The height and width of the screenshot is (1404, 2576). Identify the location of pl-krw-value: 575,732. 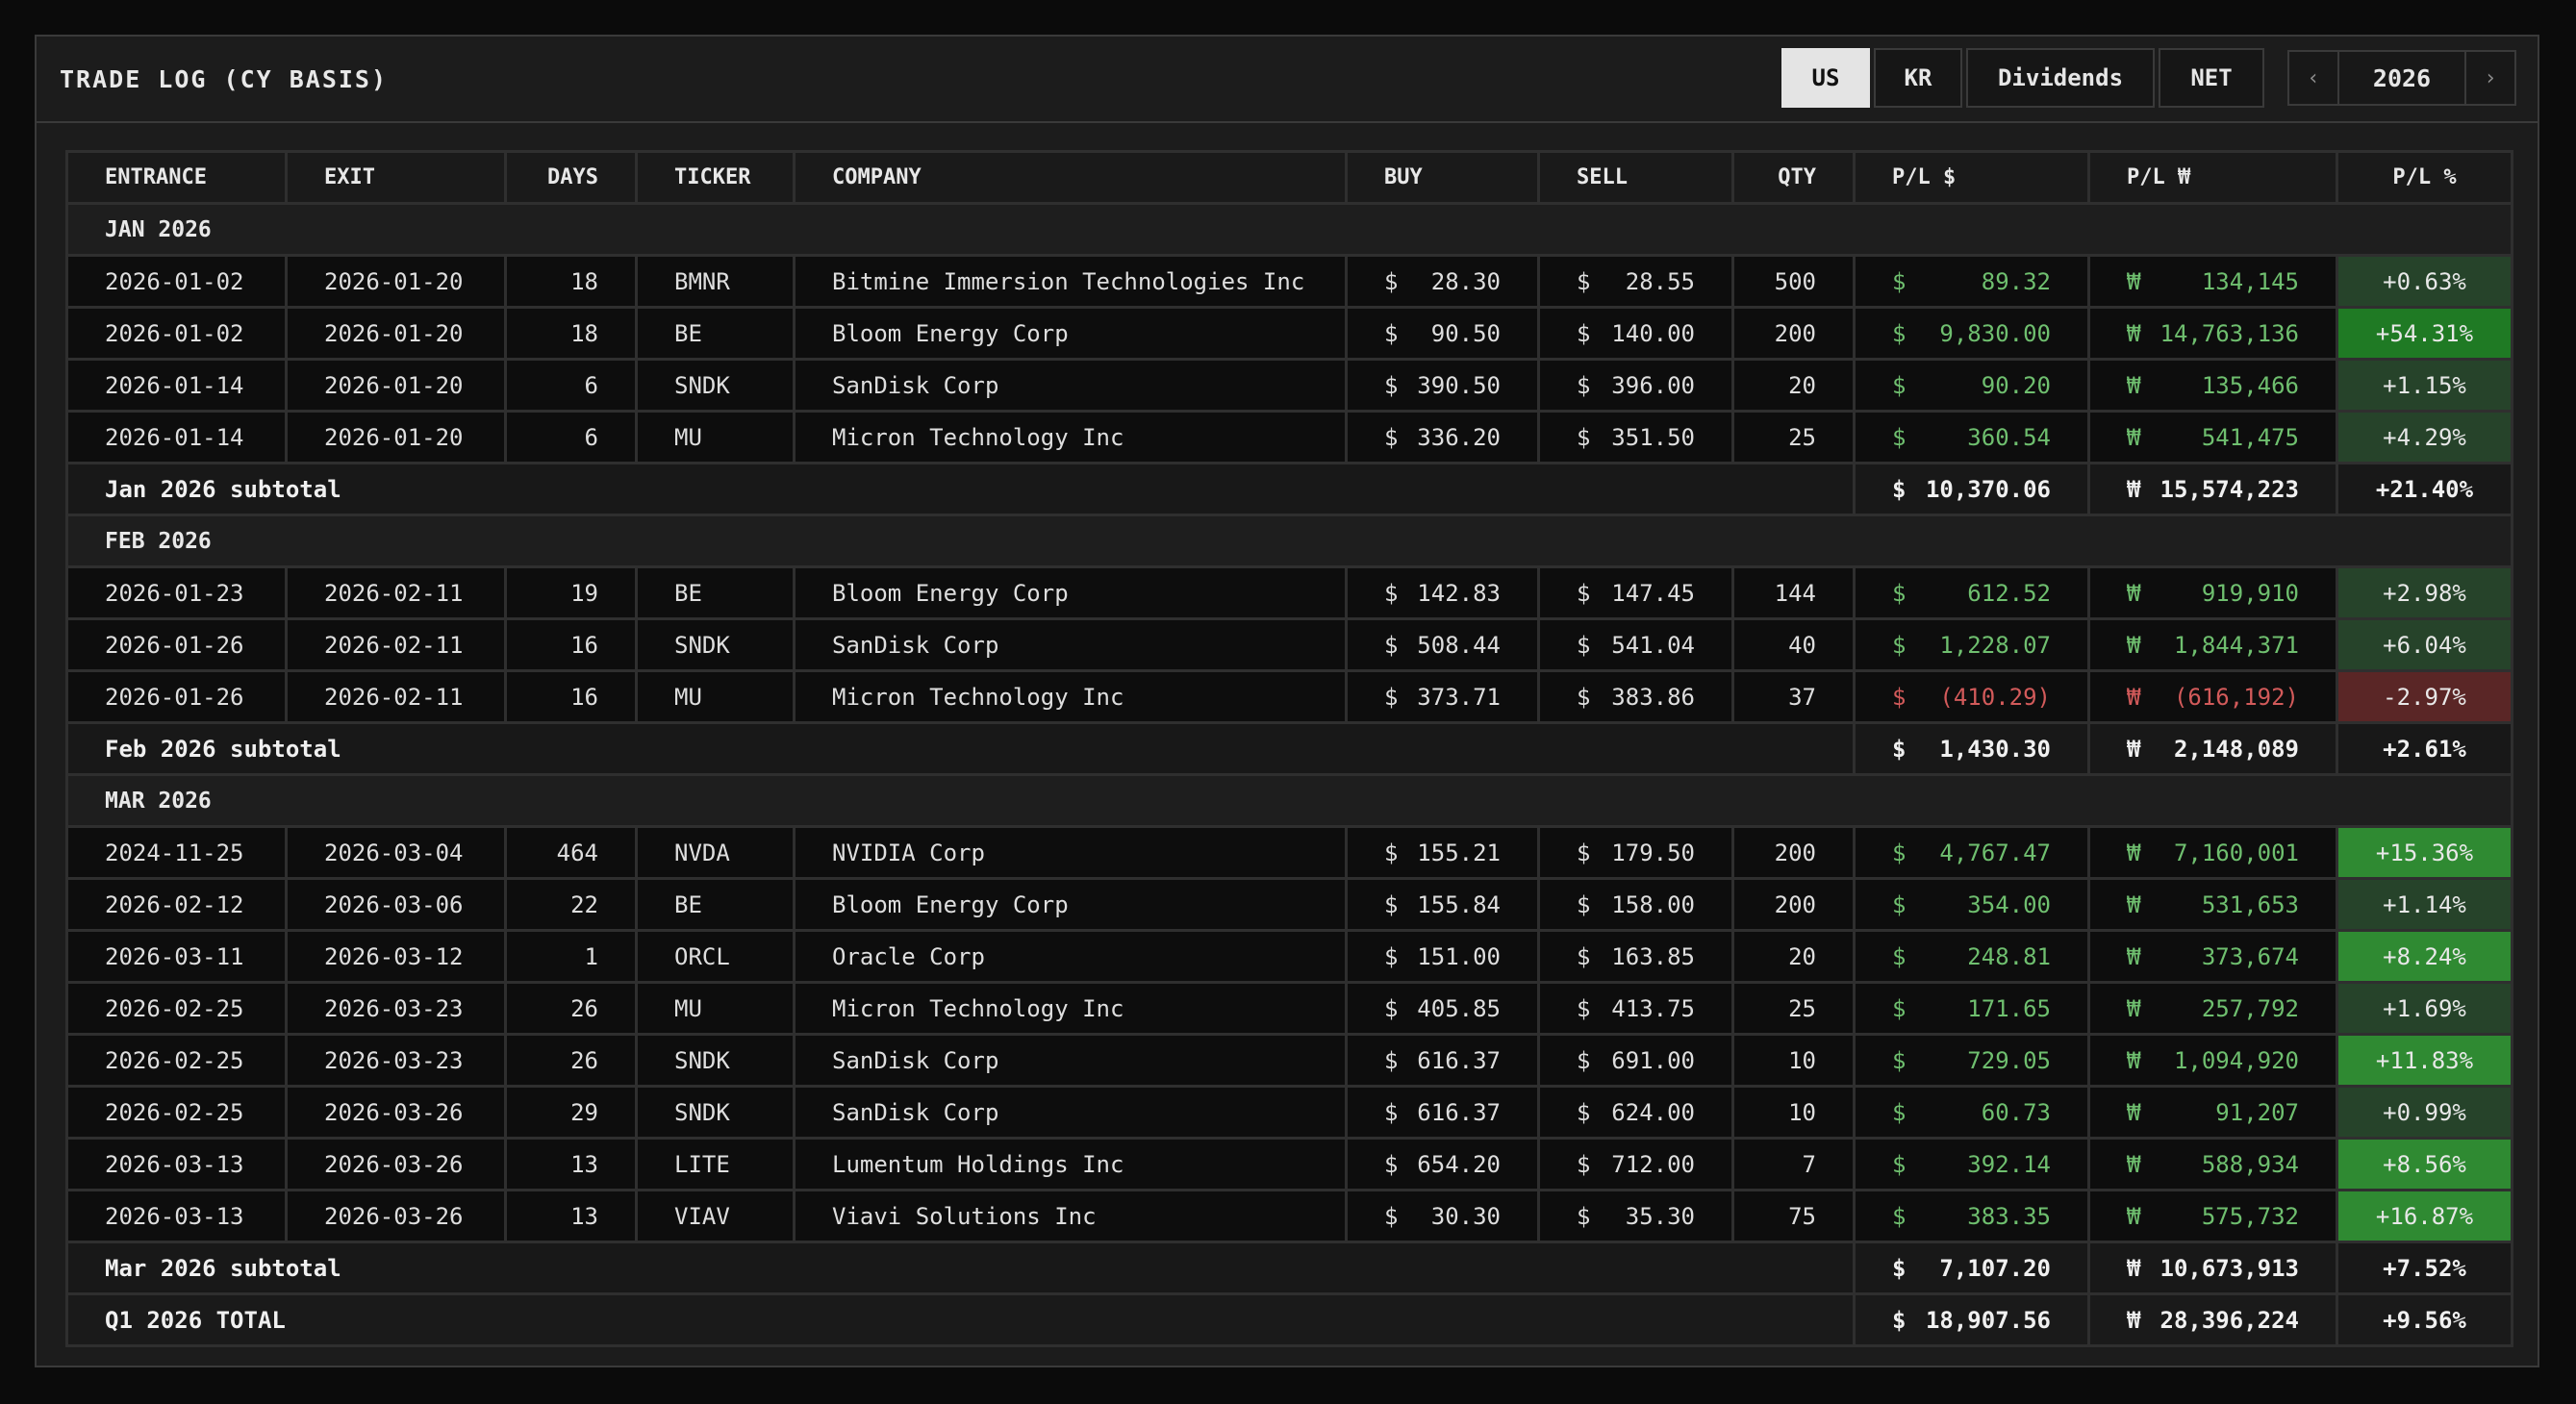
(2250, 1216).